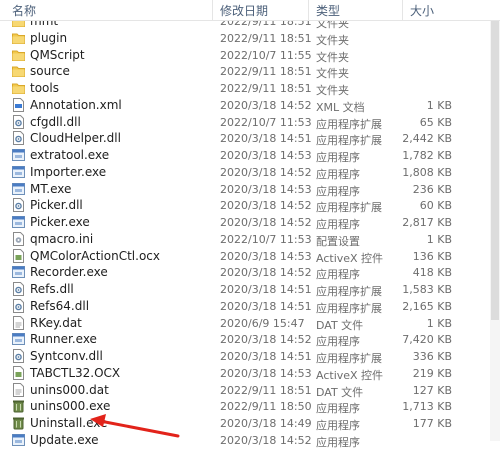 The width and height of the screenshot is (500, 450). Describe the element at coordinates (245, 189) in the screenshot. I see `file-row: MT.exe 2020/3/18 14:53 应用程序 236 KB` at that location.